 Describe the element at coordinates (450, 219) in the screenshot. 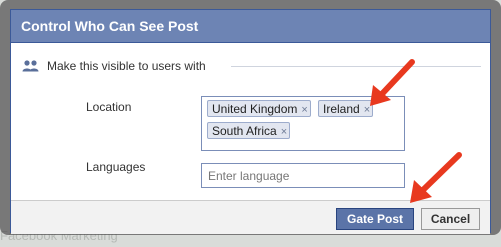

I see `cancel-button: Cancel` at that location.